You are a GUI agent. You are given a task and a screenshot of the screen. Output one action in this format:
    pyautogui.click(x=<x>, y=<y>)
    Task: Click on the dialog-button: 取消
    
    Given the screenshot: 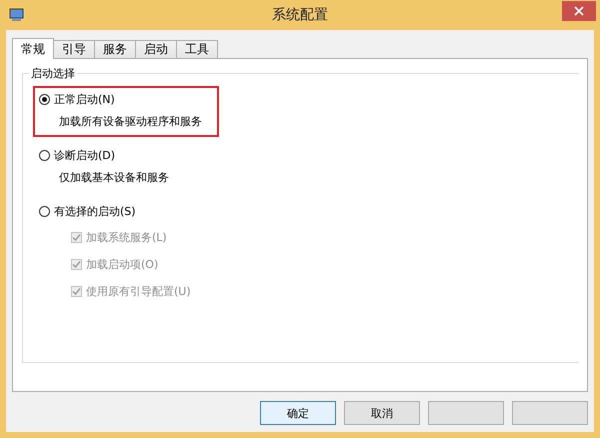 What is the action you would take?
    pyautogui.click(x=382, y=413)
    